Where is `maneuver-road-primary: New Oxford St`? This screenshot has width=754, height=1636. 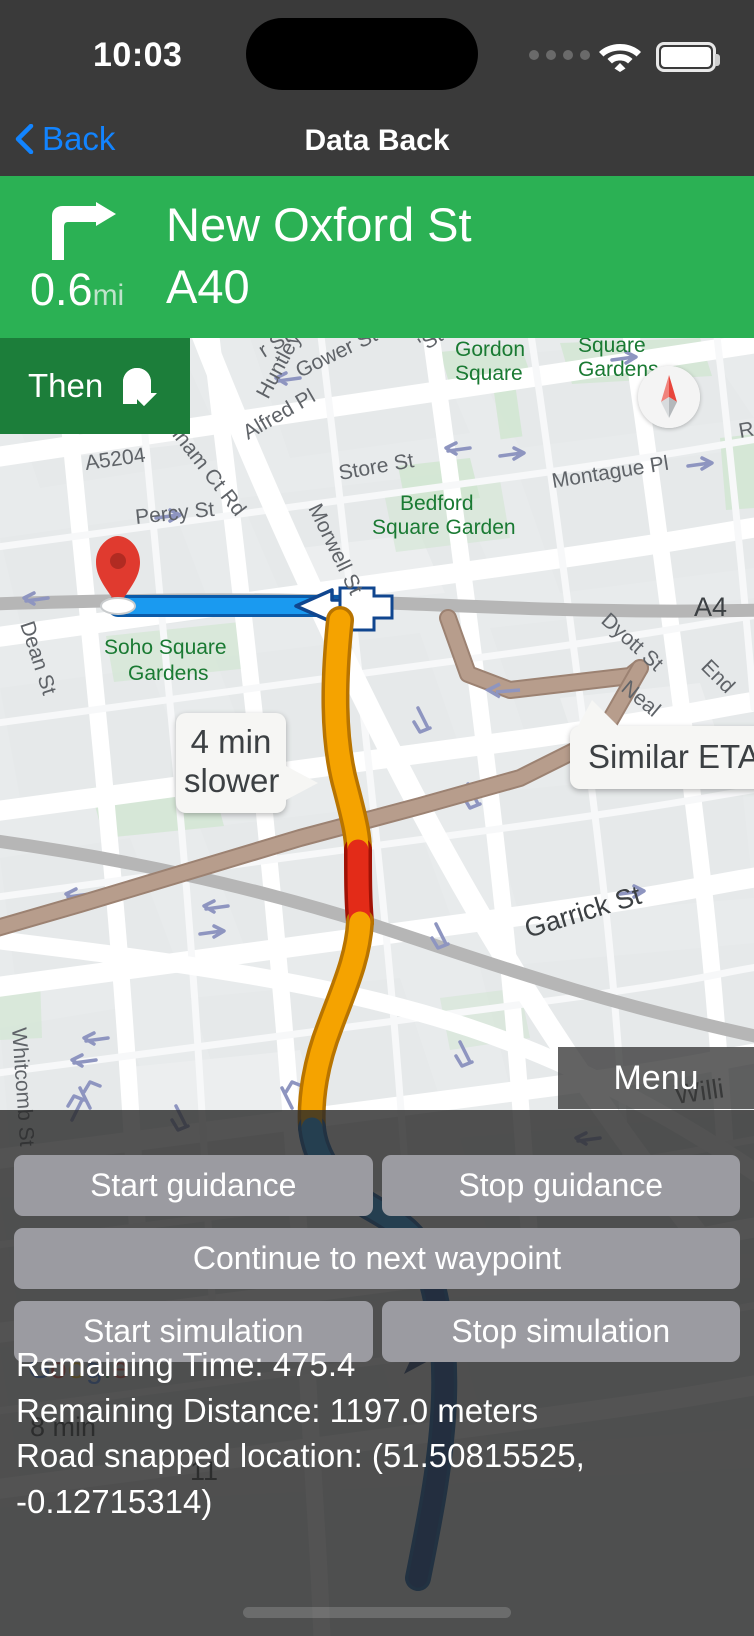 maneuver-road-primary: New Oxford St is located at coordinates (319, 224).